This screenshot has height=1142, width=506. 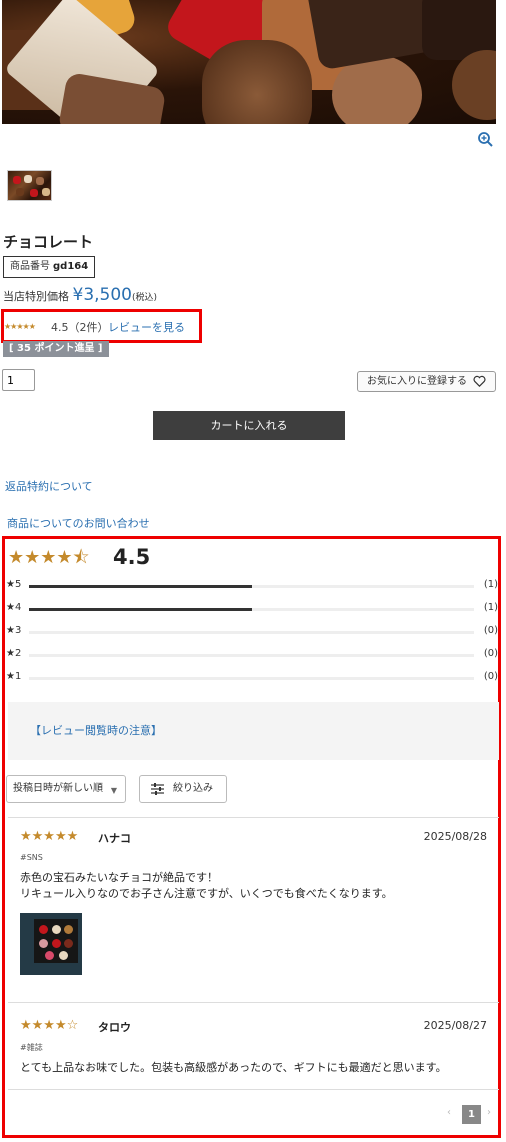 What do you see at coordinates (253, 731) in the screenshot?
I see `review-notice-link: 【レビュー閲覧時の注意】` at bounding box center [253, 731].